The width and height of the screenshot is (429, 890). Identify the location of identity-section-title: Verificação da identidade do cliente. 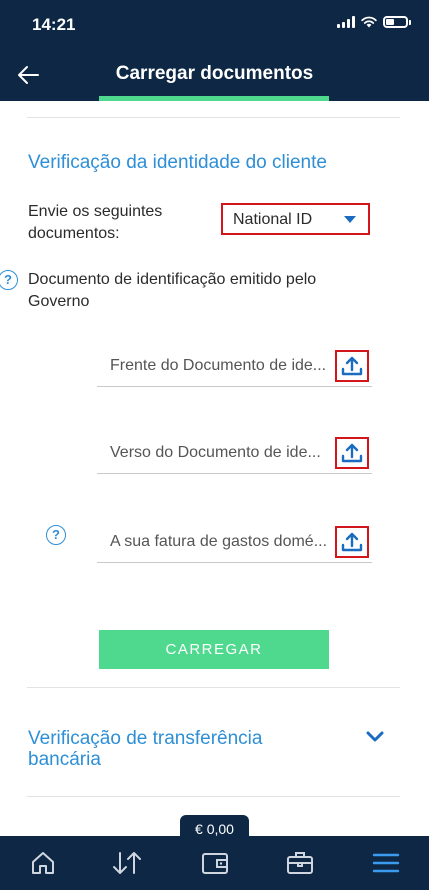
(177, 162).